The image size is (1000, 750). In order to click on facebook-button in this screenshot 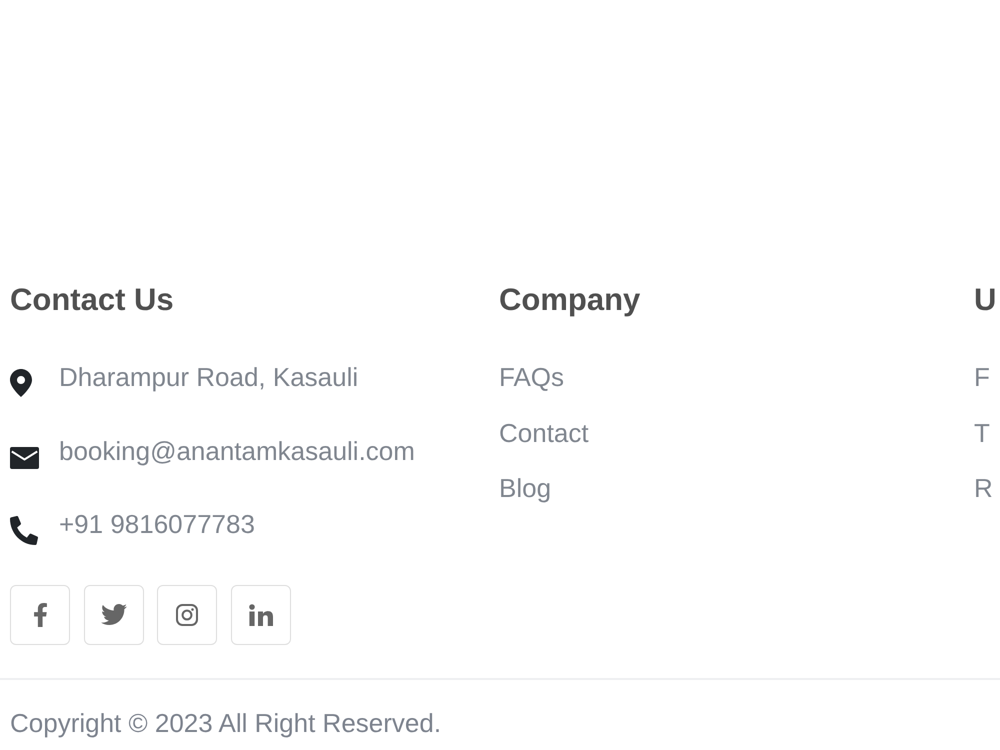, I will do `click(40, 614)`.